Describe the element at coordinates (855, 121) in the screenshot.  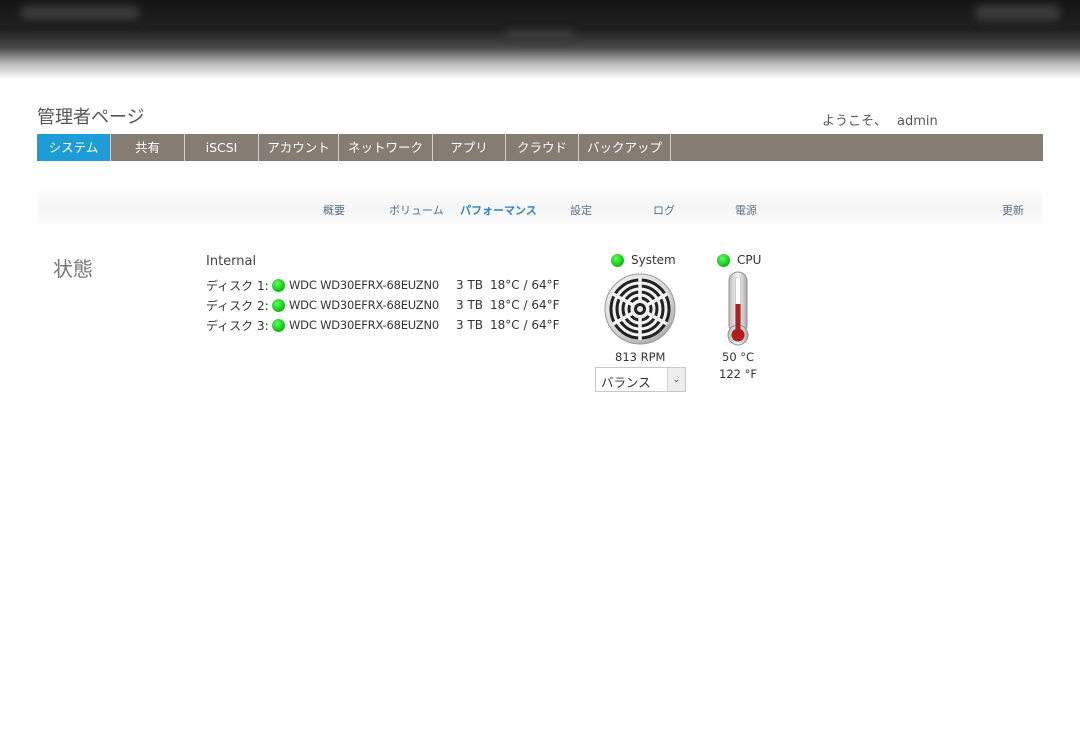
I see `welcome-text: ようこそ、` at that location.